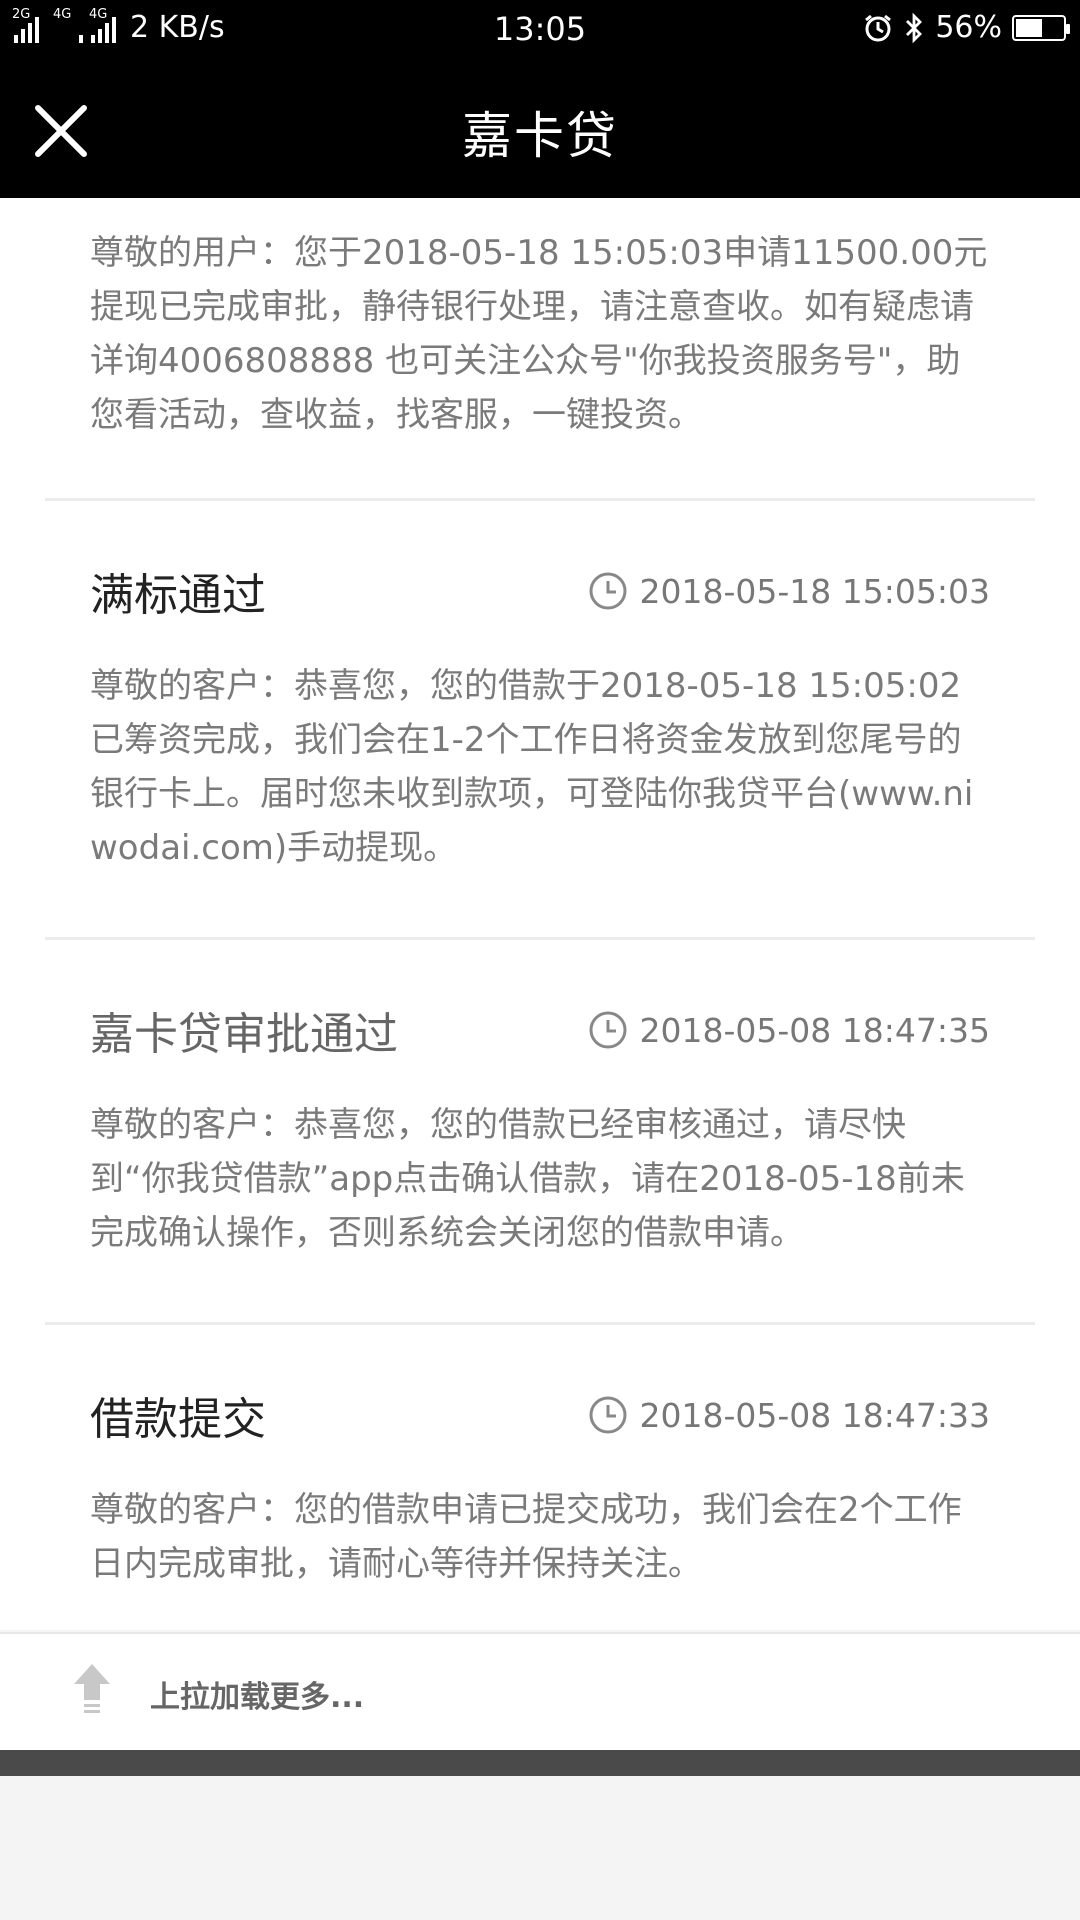 The width and height of the screenshot is (1080, 1920). Describe the element at coordinates (914, 27) in the screenshot. I see `bluetooth-icon` at that location.